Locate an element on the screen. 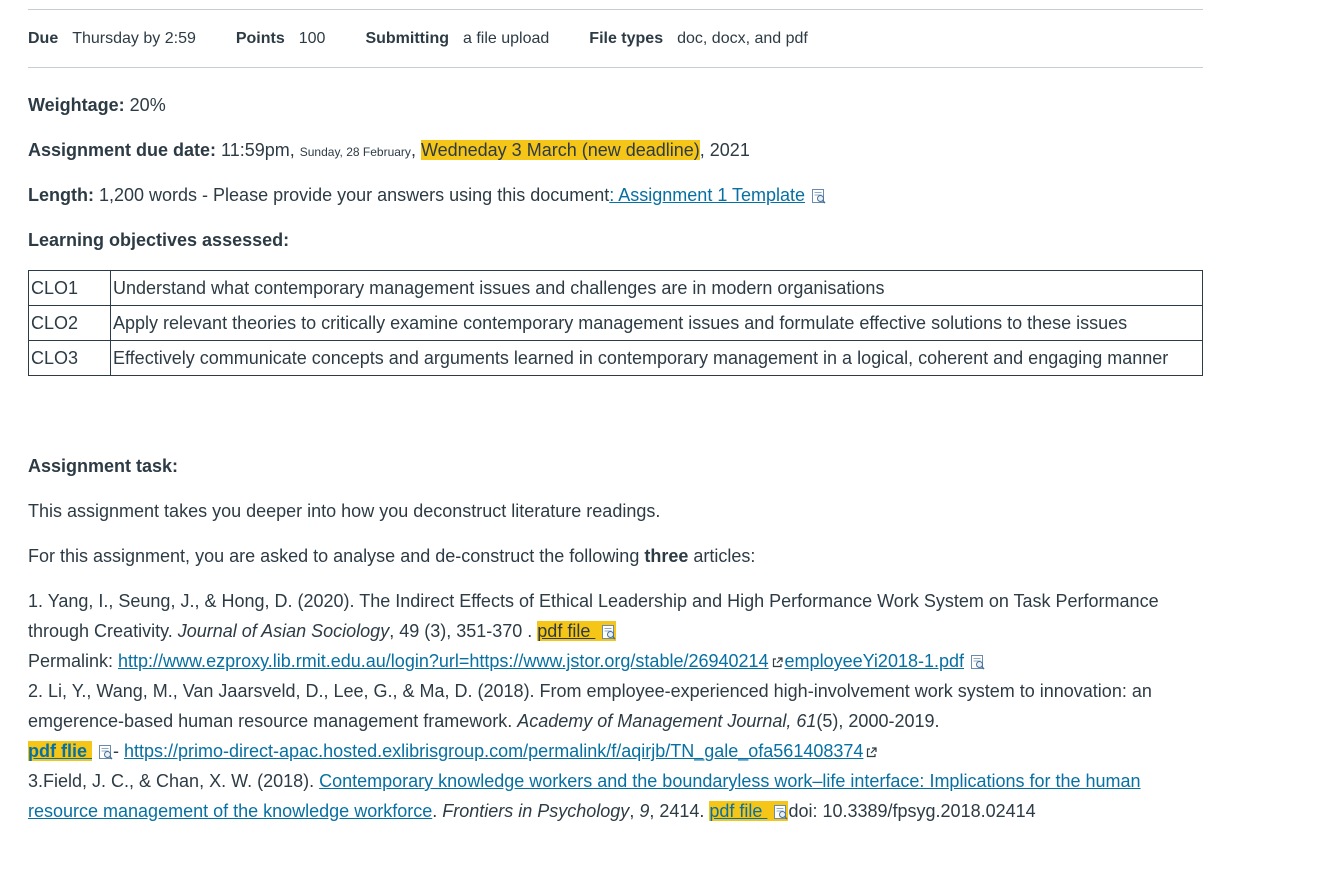 The image size is (1319, 885). ref3-doi: doi: 10.3389/fpsyg.2018.02414 is located at coordinates (912, 811).